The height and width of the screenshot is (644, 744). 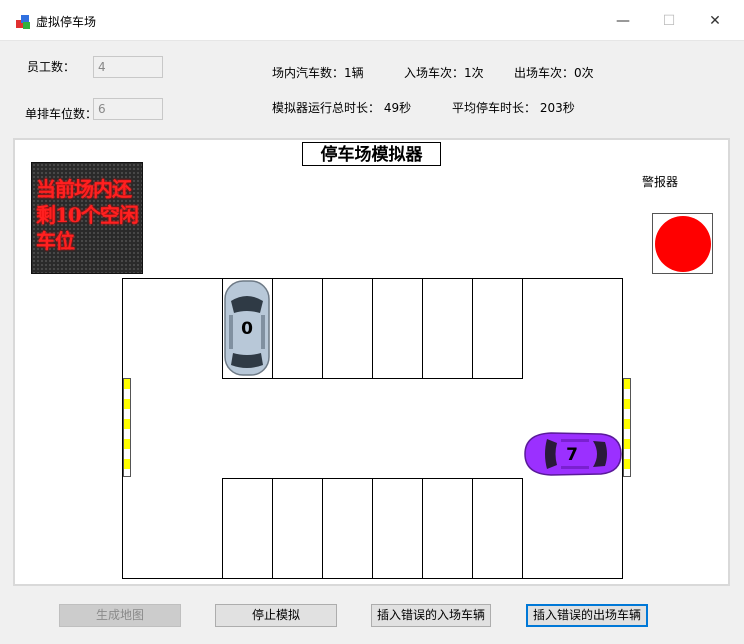 I want to click on entry-gate, so click(x=127, y=427).